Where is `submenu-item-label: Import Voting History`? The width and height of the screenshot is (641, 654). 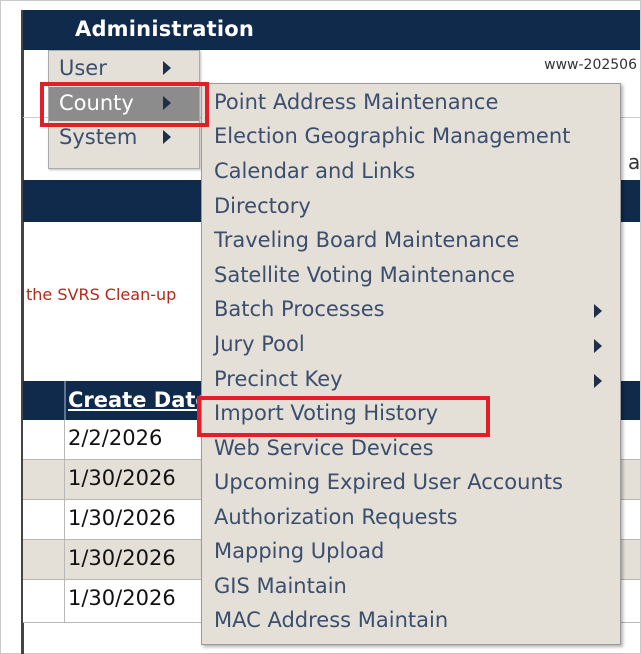 submenu-item-label: Import Voting History is located at coordinates (326, 413).